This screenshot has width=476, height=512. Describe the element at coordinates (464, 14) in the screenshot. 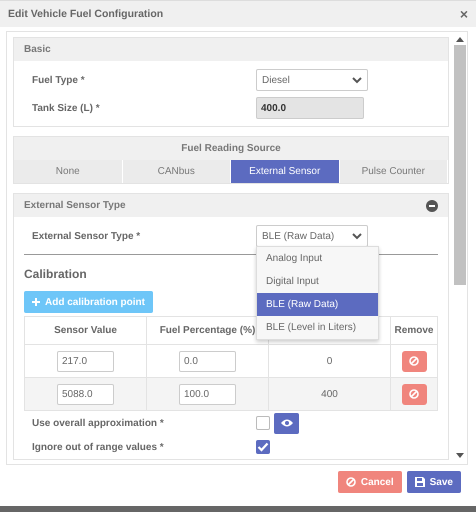

I see `close-button: ×` at that location.